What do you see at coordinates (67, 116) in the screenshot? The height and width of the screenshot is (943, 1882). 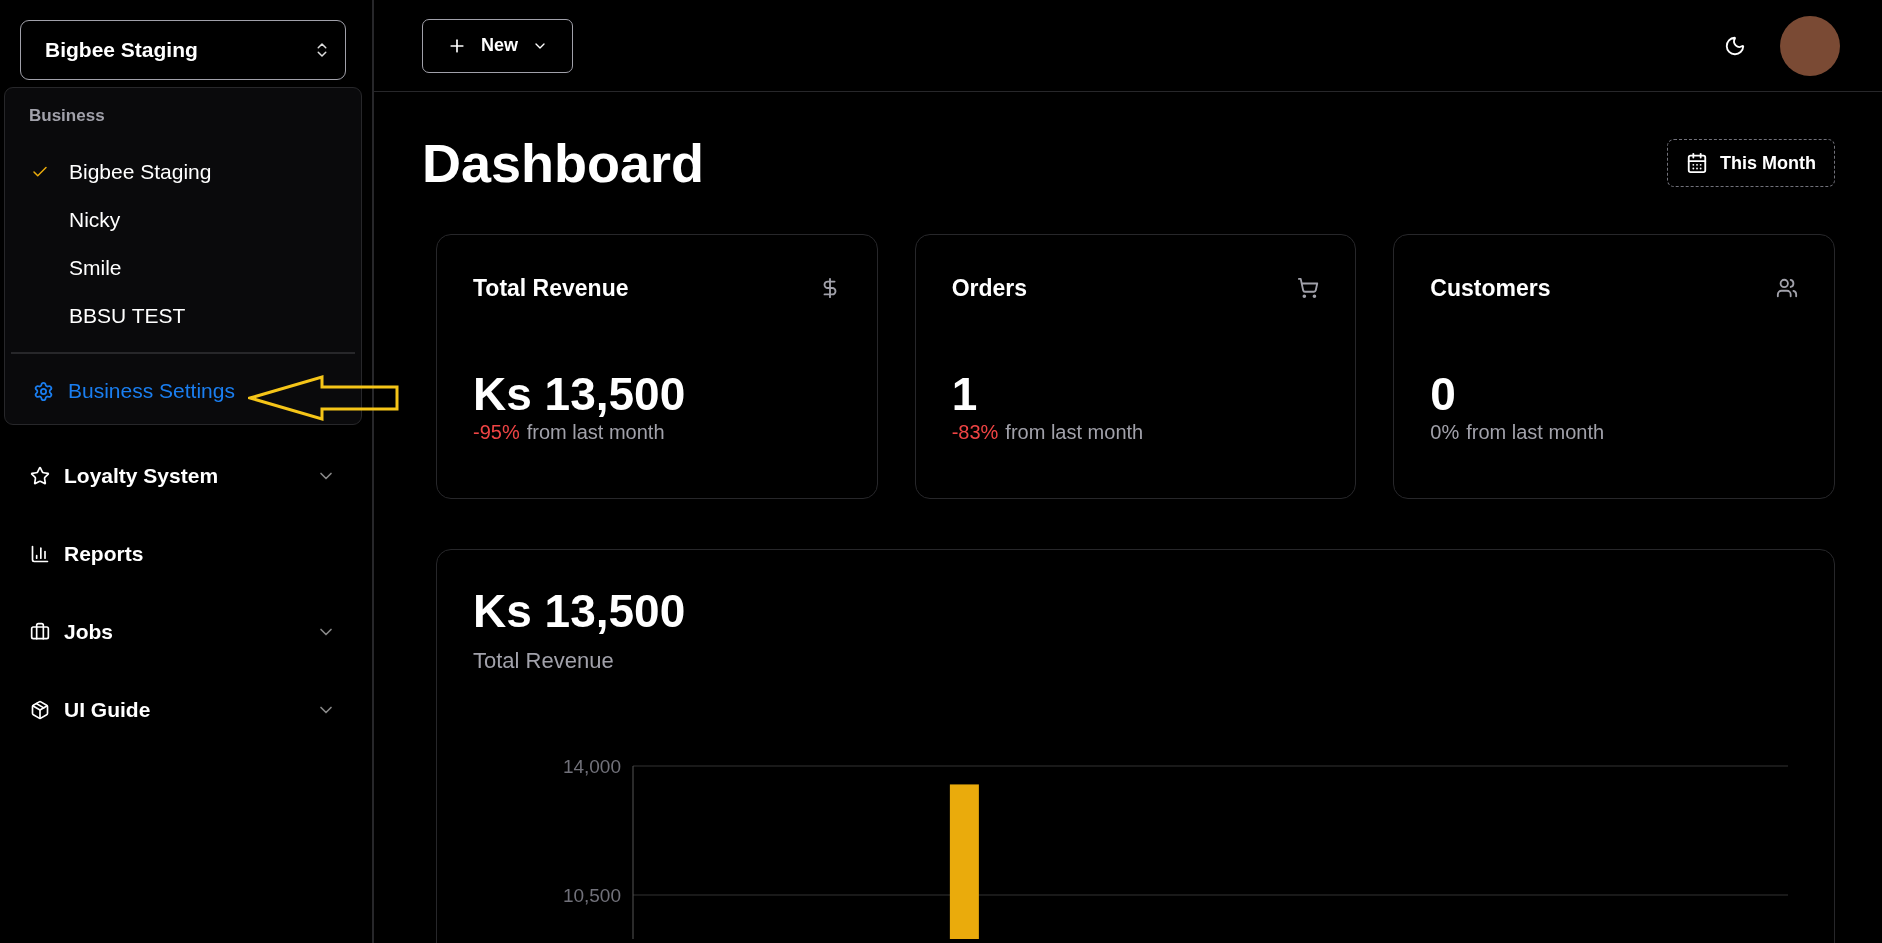 I see `menu-heading: Business` at bounding box center [67, 116].